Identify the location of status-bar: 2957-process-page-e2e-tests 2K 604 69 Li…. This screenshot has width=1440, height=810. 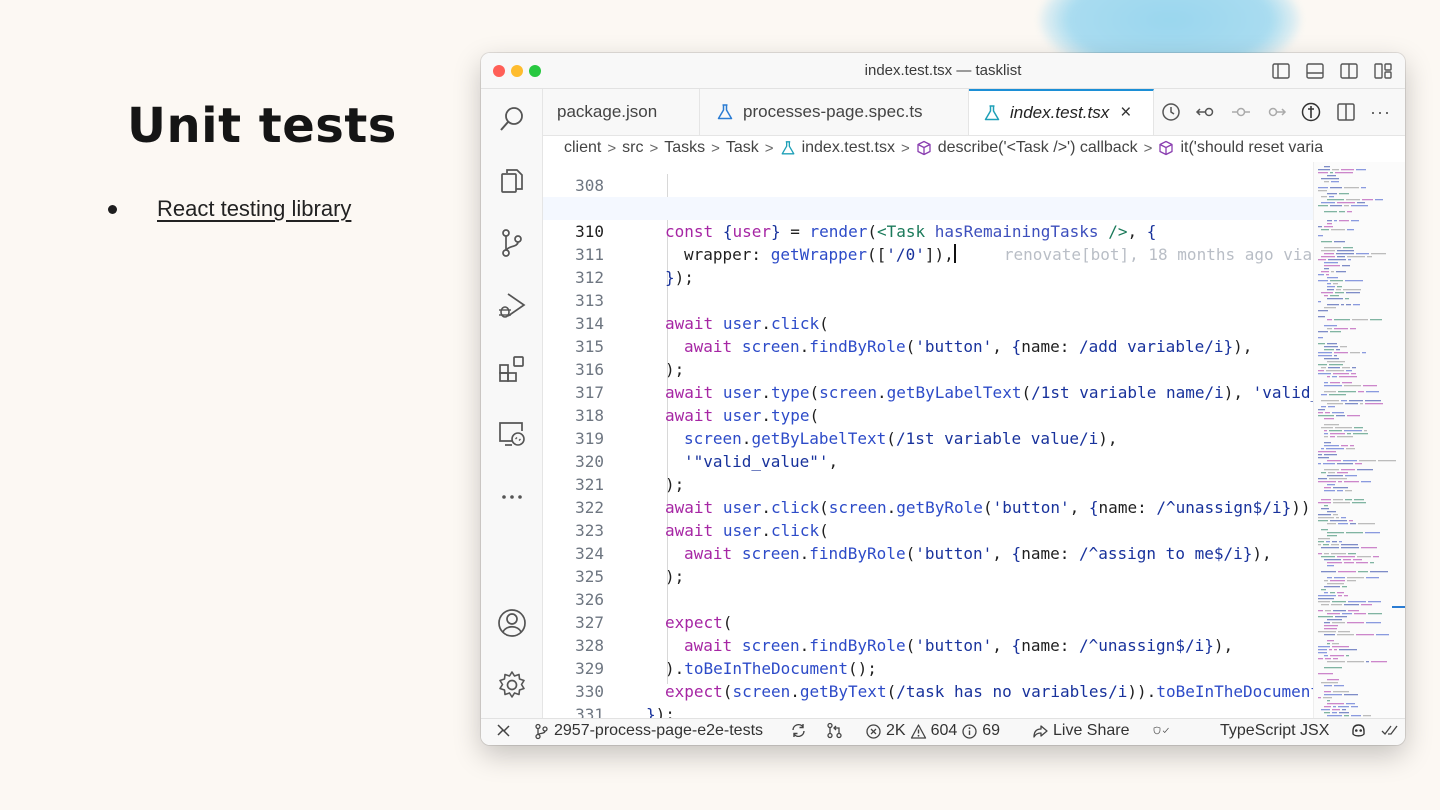
(943, 731).